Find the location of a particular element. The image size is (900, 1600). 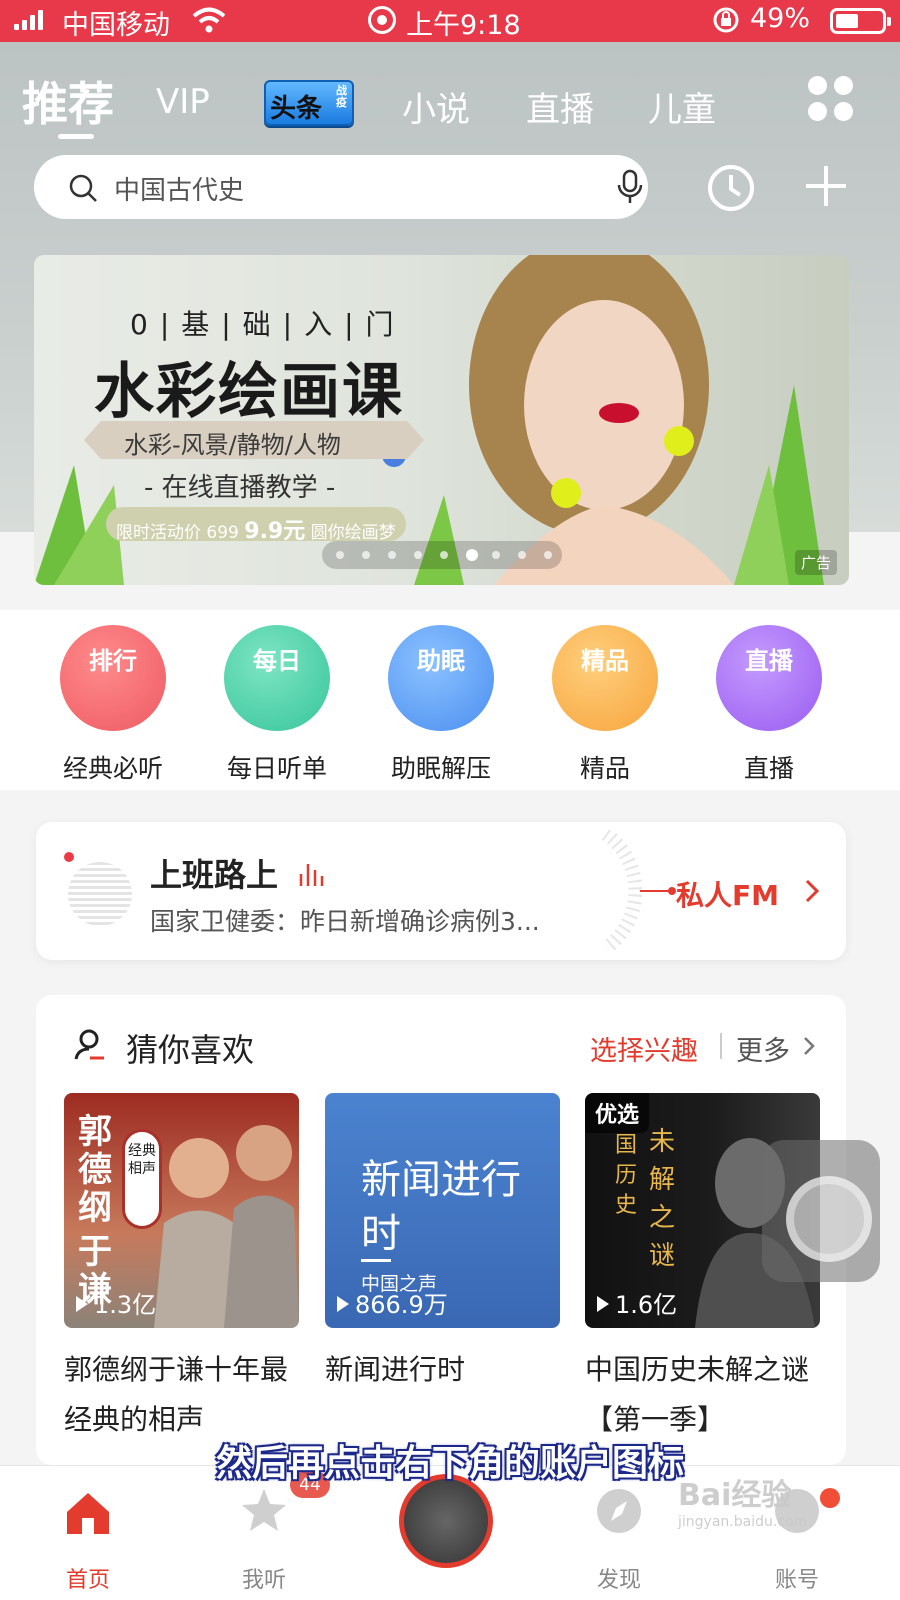

fm-title: 上班路上 is located at coordinates (214, 875).